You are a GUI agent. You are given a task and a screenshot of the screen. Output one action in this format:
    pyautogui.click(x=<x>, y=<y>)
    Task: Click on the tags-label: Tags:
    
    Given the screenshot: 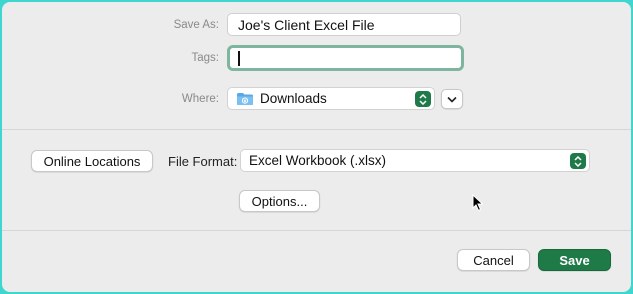 What is the action you would take?
    pyautogui.click(x=205, y=58)
    